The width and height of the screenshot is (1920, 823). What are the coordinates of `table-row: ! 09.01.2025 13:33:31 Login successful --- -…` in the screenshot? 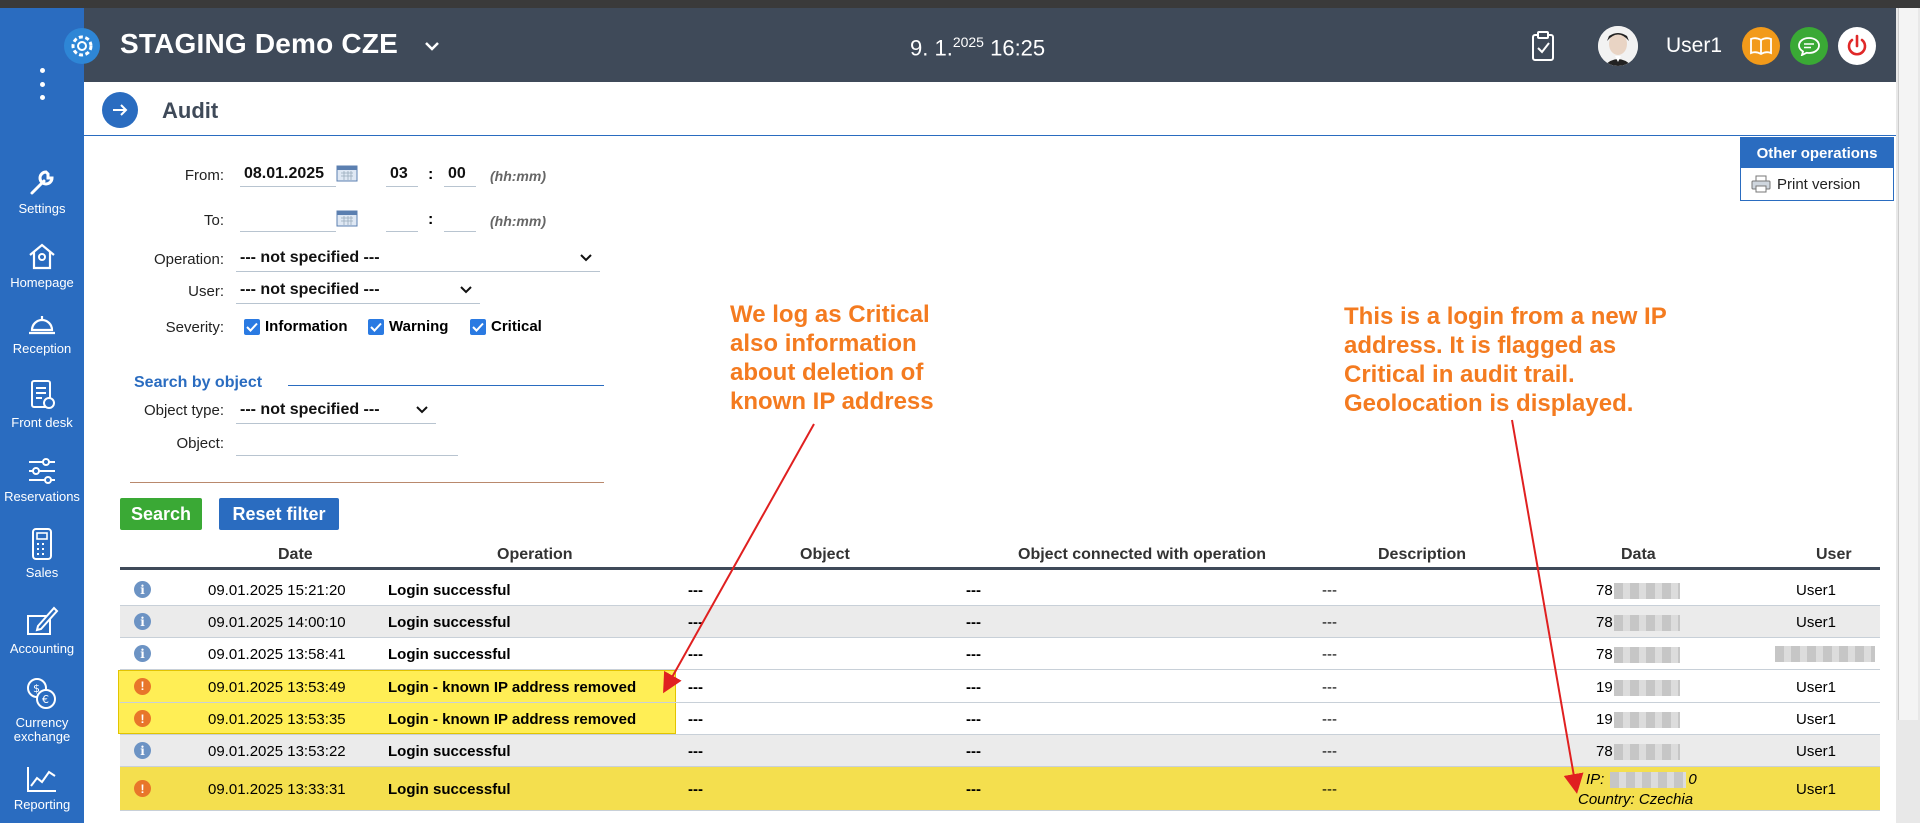 It's located at (1000, 789).